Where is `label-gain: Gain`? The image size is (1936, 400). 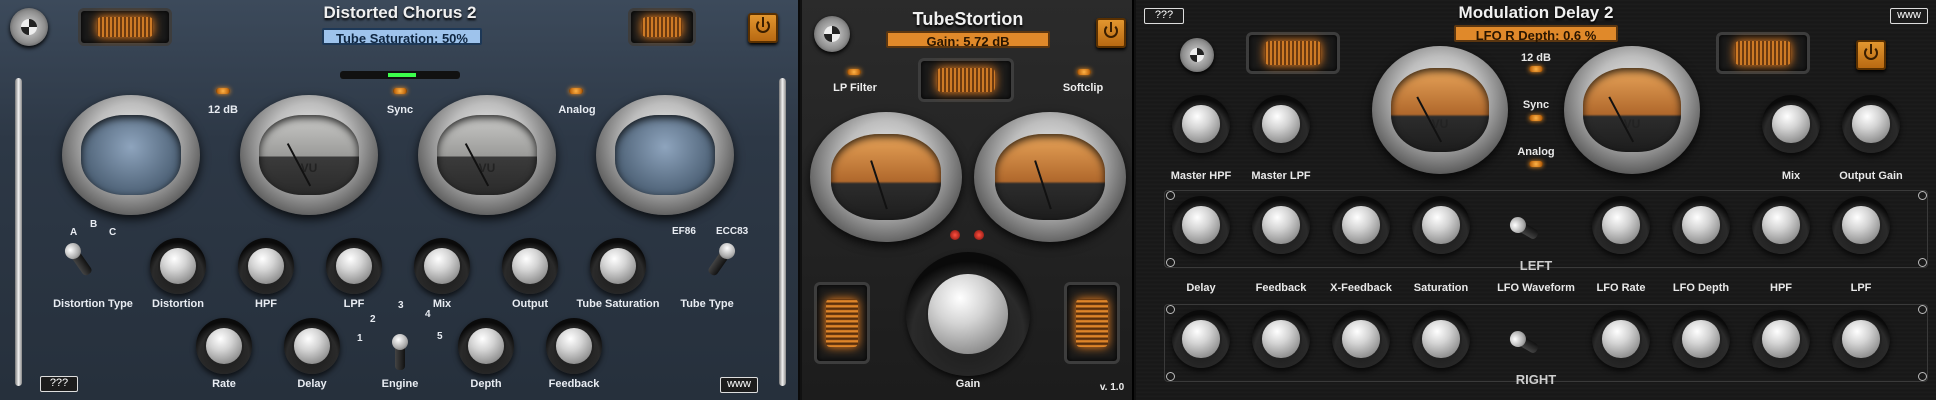
label-gain: Gain is located at coordinates (968, 384).